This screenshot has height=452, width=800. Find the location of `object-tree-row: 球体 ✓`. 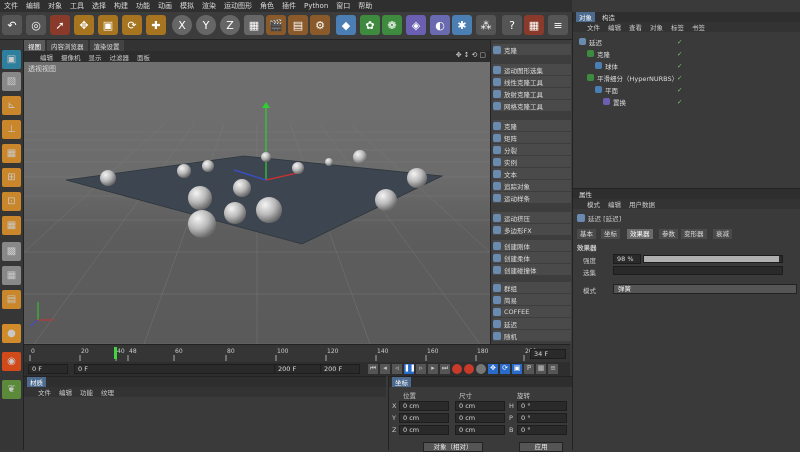

object-tree-row: 球体 ✓ is located at coordinates (686, 65).